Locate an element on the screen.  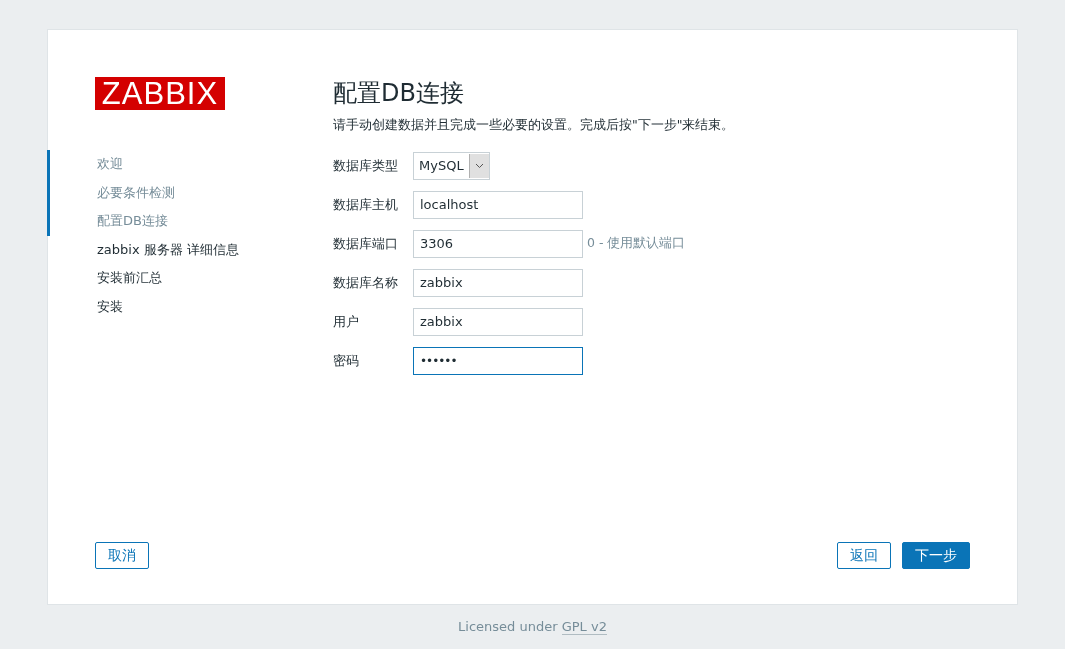
intro-text: 请手动创建数据并且完成一些必要的设置。完成后按"下一步"来结束。 is located at coordinates (534, 125).